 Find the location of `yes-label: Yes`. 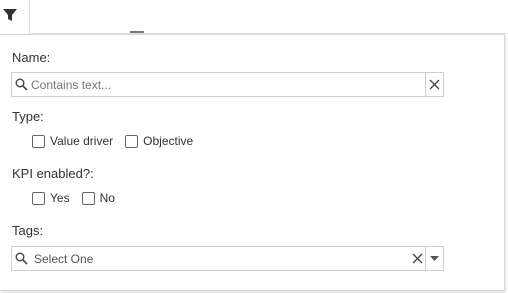

yes-label: Yes is located at coordinates (60, 198).